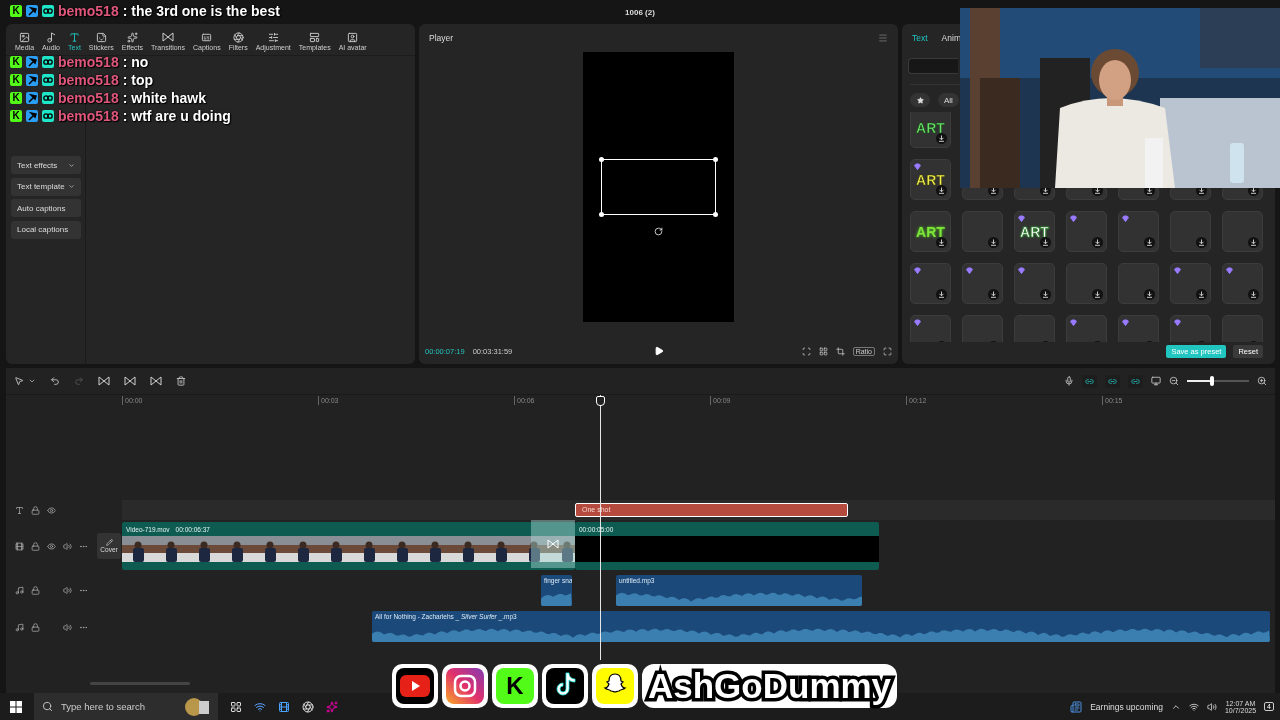  What do you see at coordinates (806, 351) in the screenshot?
I see `crop-icon` at bounding box center [806, 351].